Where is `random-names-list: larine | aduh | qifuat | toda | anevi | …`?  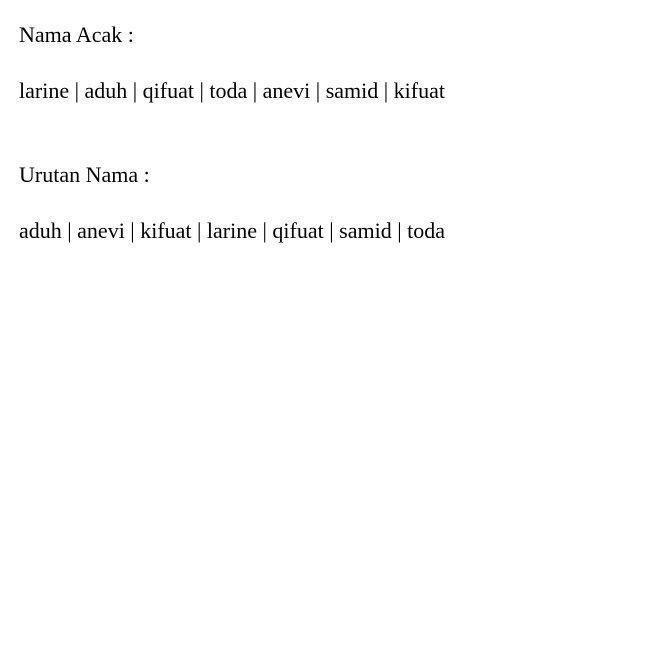 random-names-list: larine | aduh | qifuat | toda | anevi | … is located at coordinates (232, 90).